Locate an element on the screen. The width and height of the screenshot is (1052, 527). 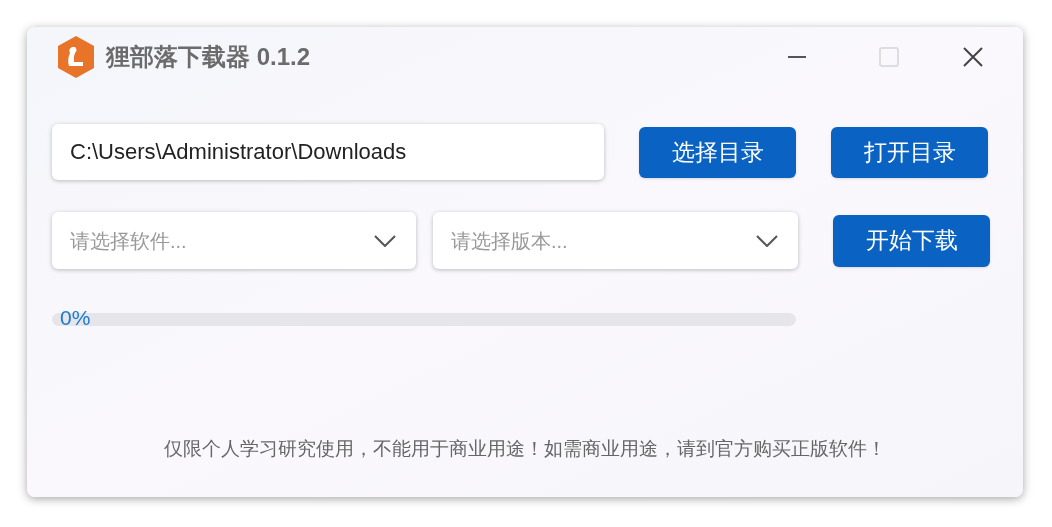
start-download-button: 开始下载 is located at coordinates (911, 240).